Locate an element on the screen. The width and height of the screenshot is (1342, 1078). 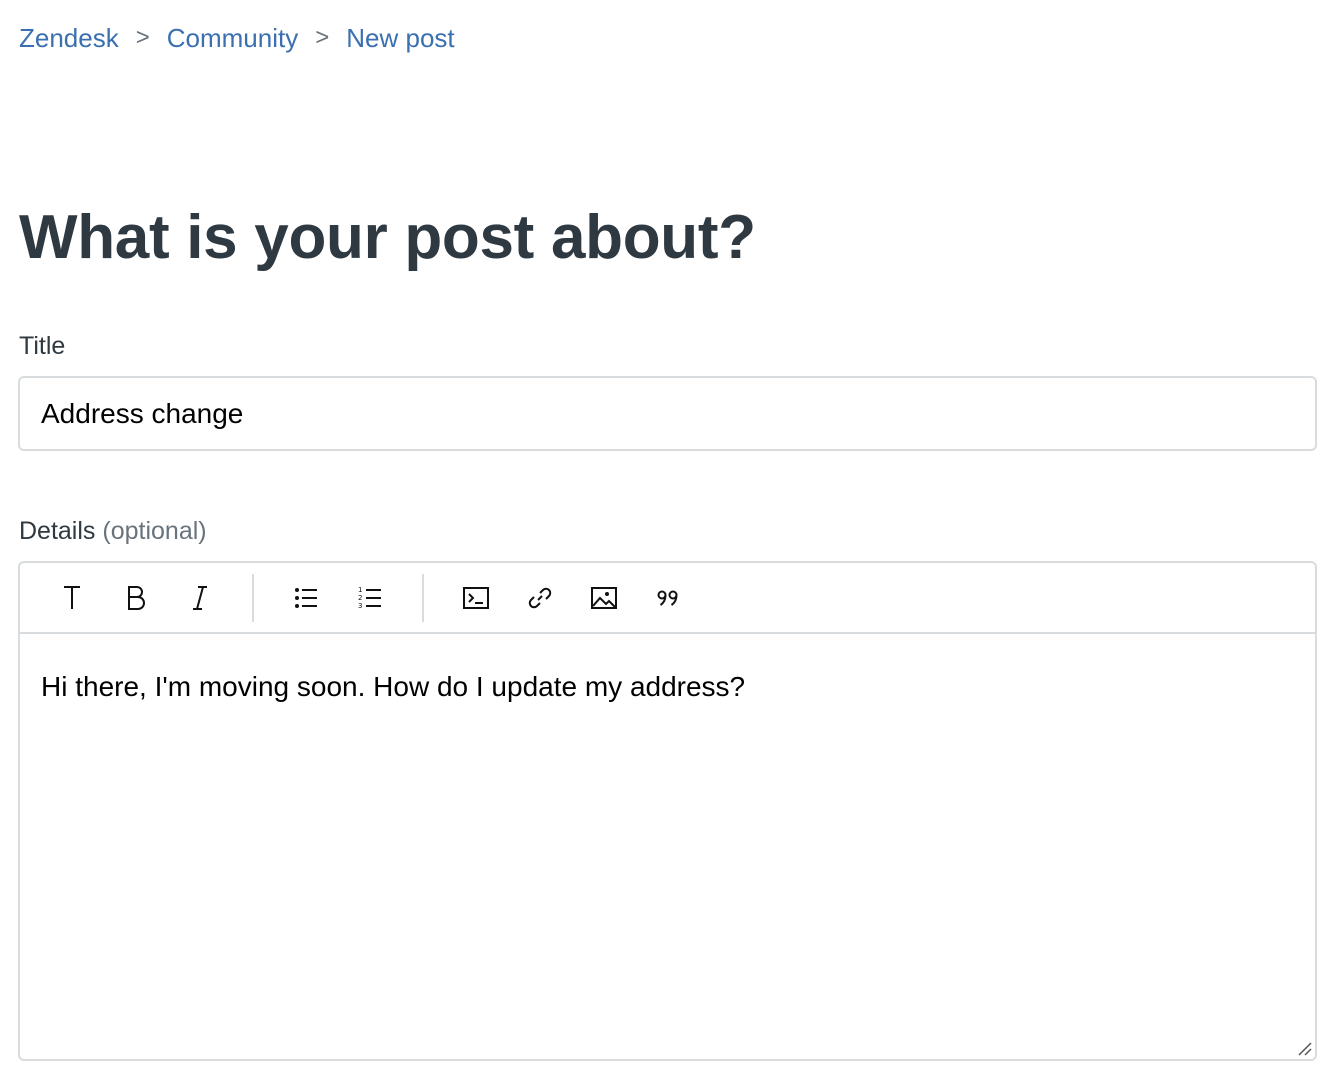
blockquote-button is located at coordinates (668, 598).